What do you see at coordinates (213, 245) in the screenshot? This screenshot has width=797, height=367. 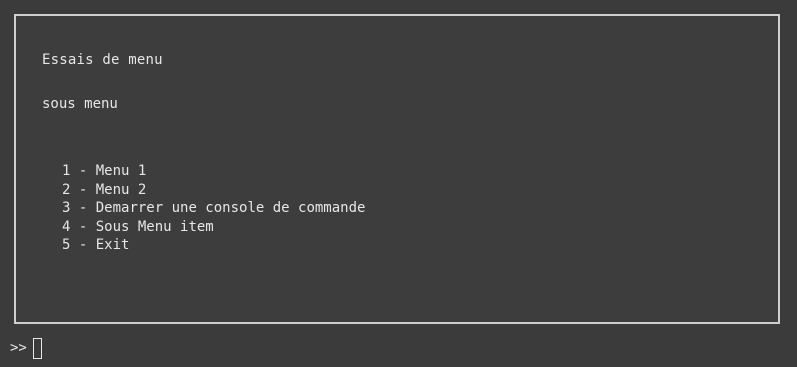 I see `menu-item-5: 5 - Exit` at bounding box center [213, 245].